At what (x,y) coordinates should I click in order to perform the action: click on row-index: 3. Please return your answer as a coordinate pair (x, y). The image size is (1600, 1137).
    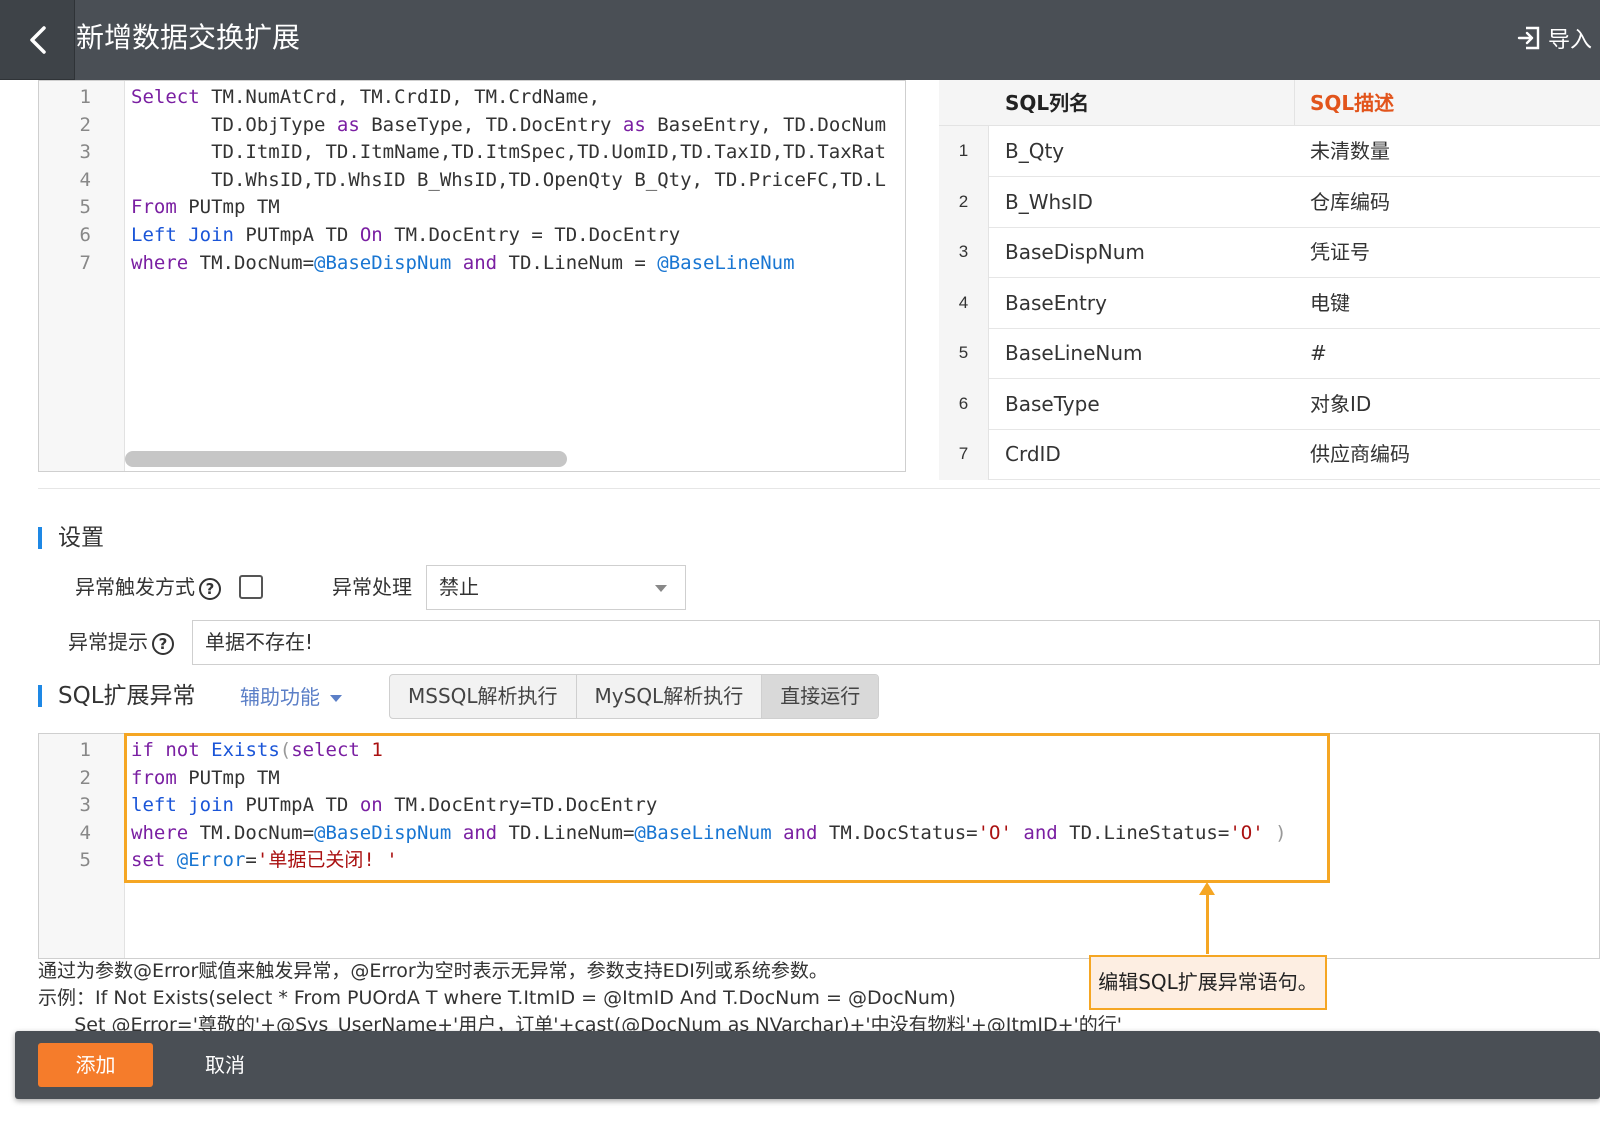
    Looking at the image, I should click on (964, 252).